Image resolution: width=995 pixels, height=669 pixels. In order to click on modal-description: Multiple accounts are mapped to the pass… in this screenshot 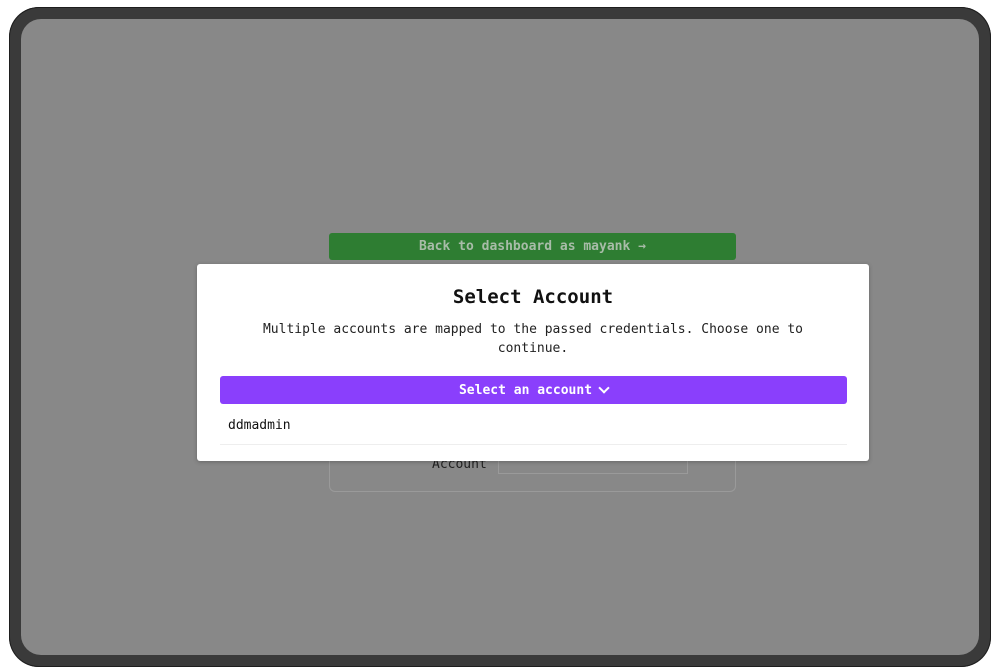, I will do `click(533, 339)`.